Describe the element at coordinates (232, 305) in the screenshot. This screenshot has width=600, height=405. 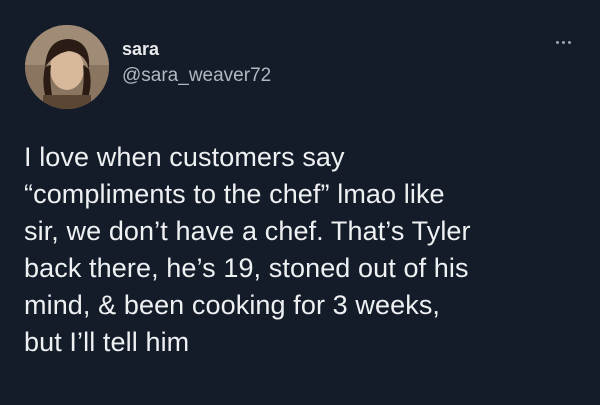
I see `tweet-text-line: mind, & been cooking for 3 weeks,` at that location.